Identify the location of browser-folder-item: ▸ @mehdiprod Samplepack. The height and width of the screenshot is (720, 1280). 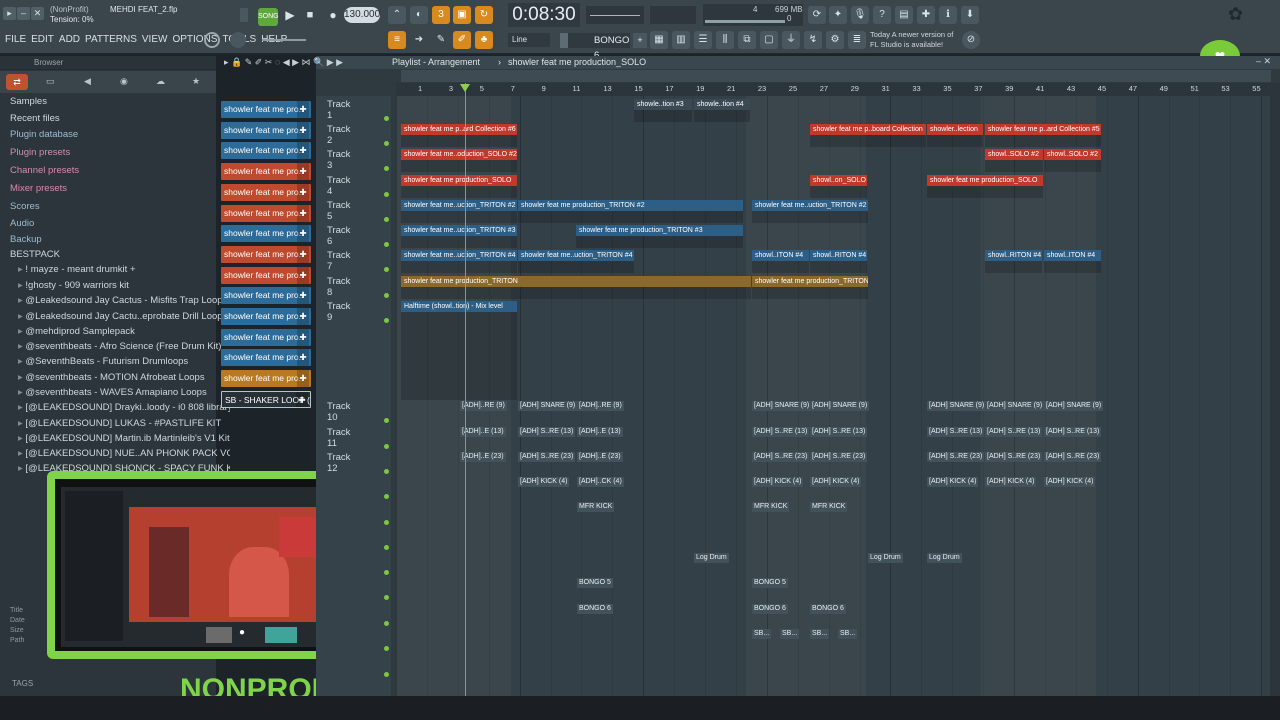
(124, 333).